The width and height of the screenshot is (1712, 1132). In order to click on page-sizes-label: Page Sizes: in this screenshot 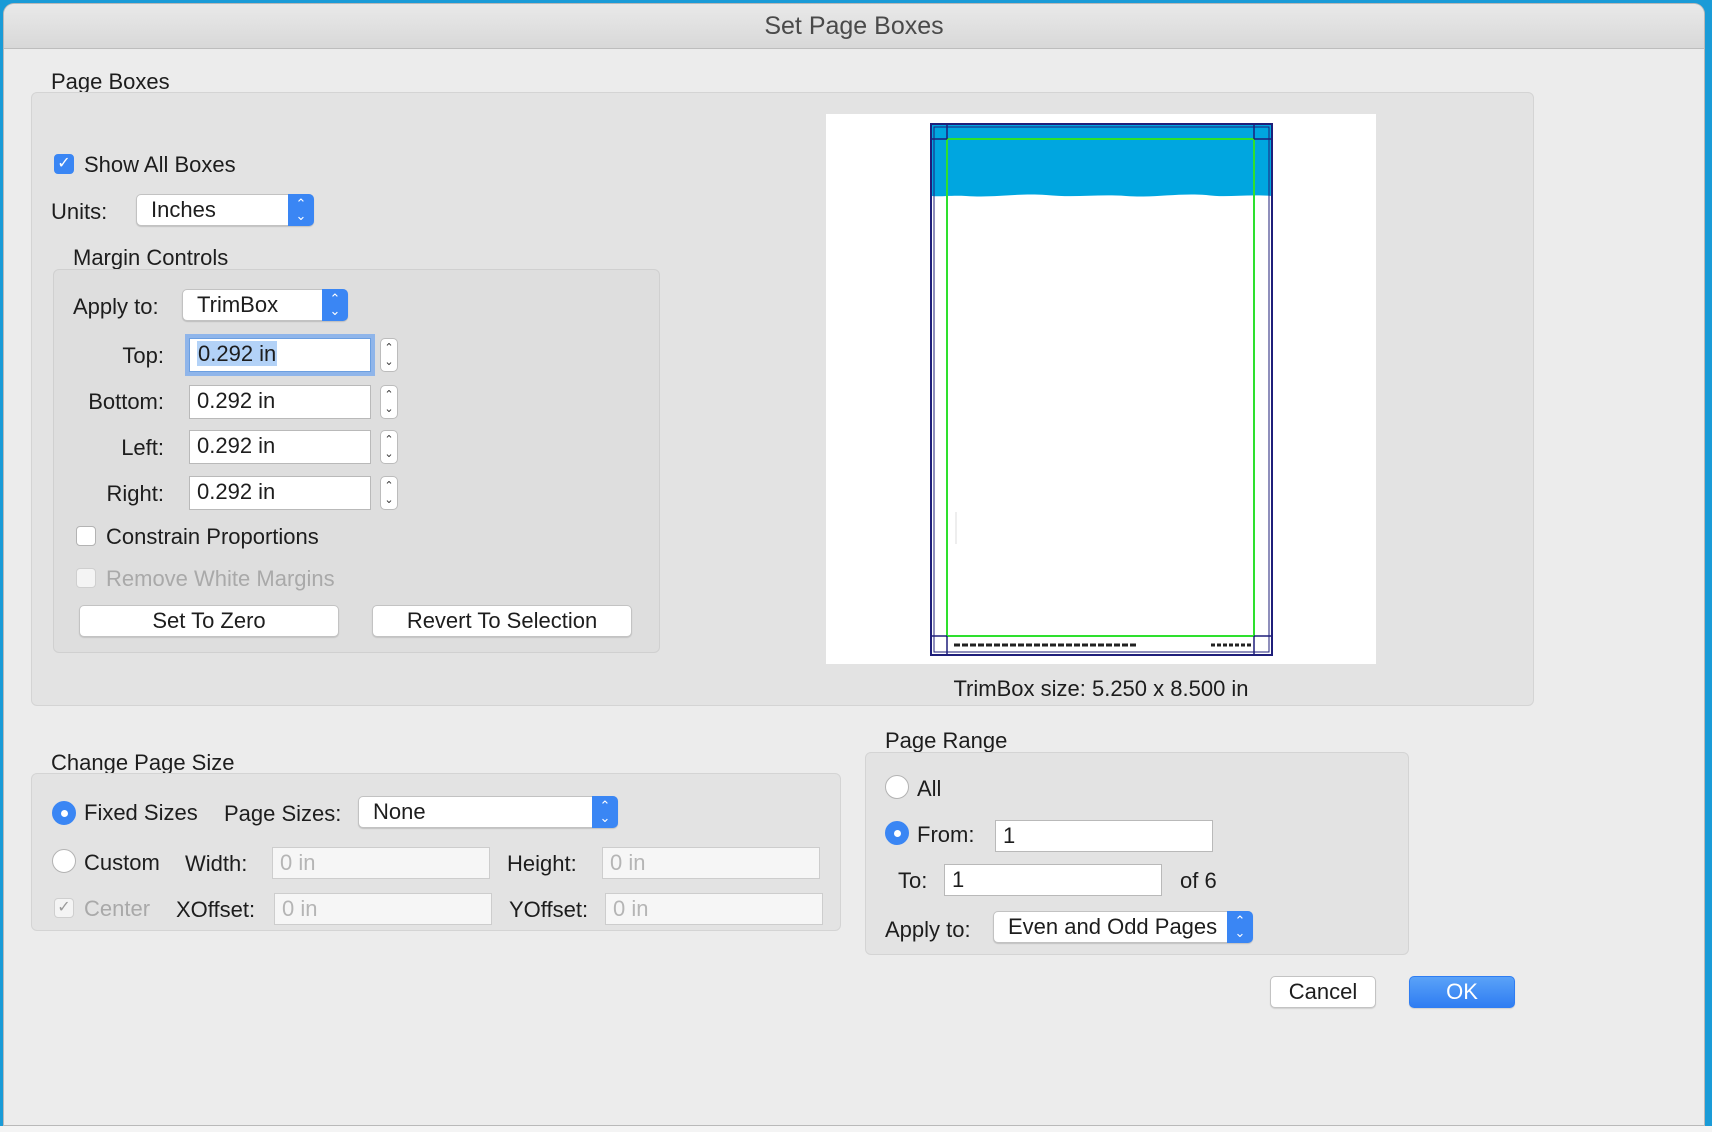, I will do `click(283, 813)`.